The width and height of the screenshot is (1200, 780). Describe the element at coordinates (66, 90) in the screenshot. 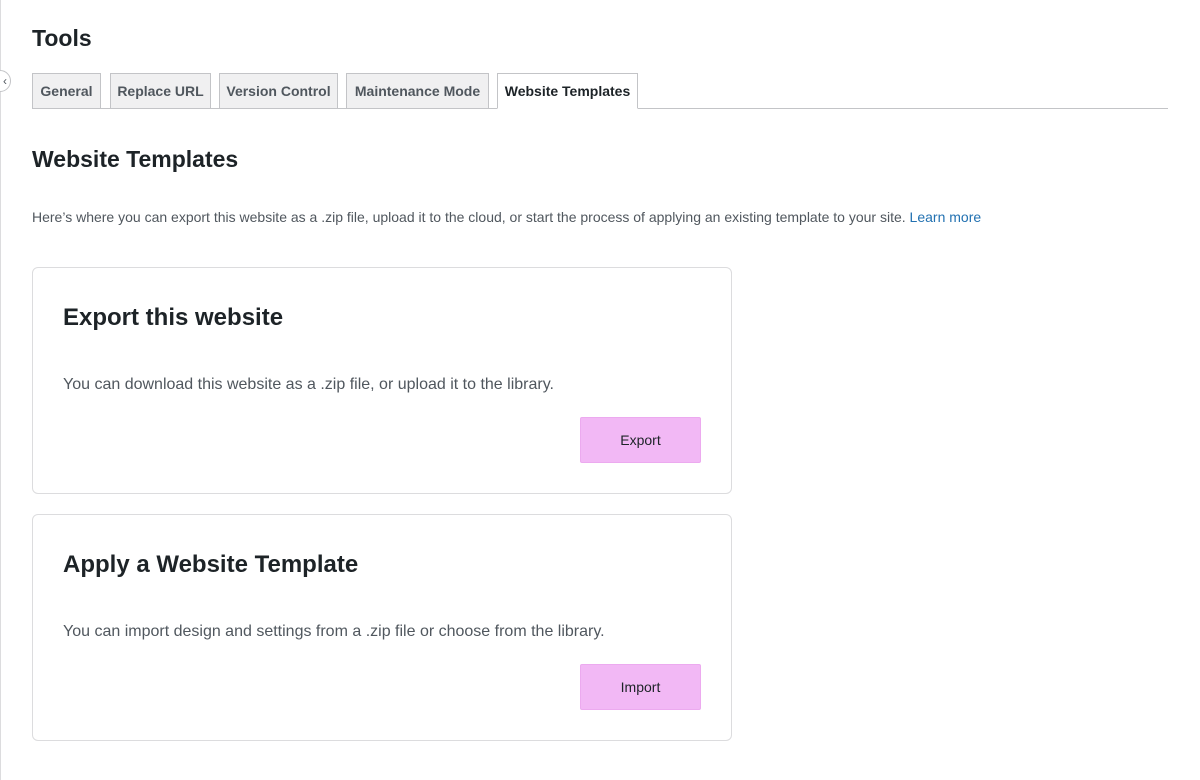

I see `tab-general: General` at that location.